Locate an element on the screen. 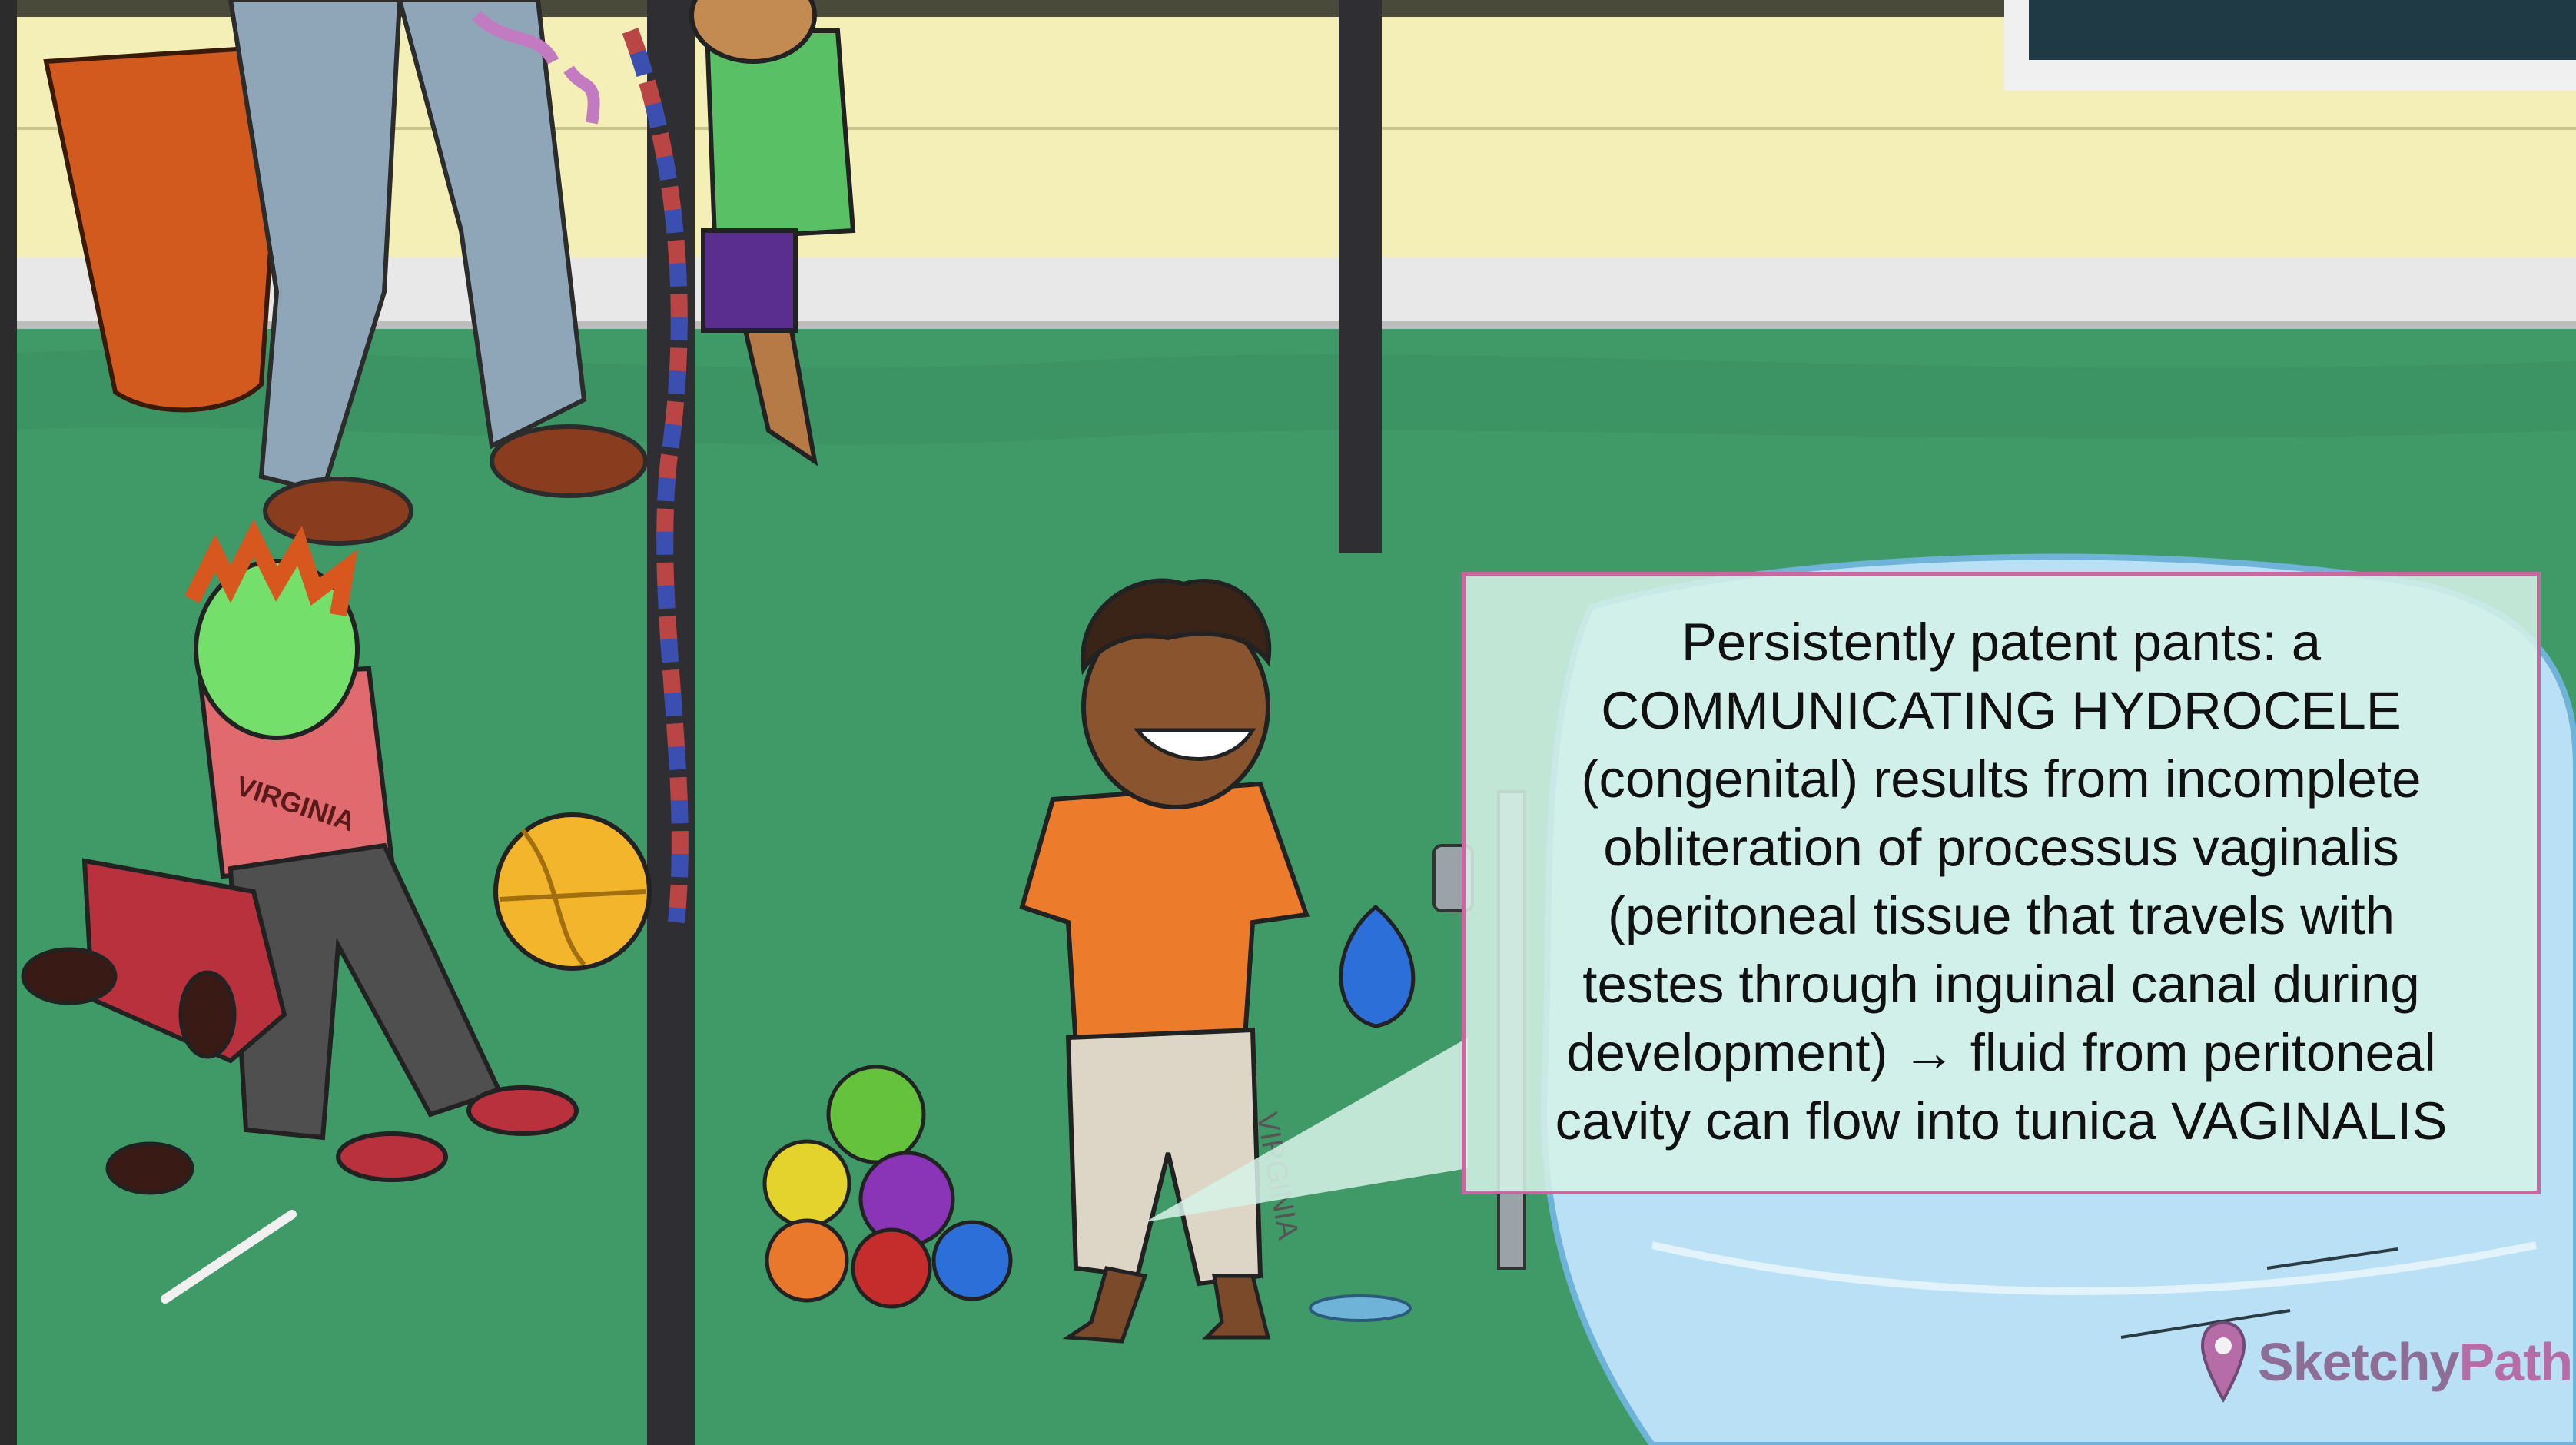 The width and height of the screenshot is (2576, 1445). sick-boy-shoe-right is located at coordinates (522, 1110).